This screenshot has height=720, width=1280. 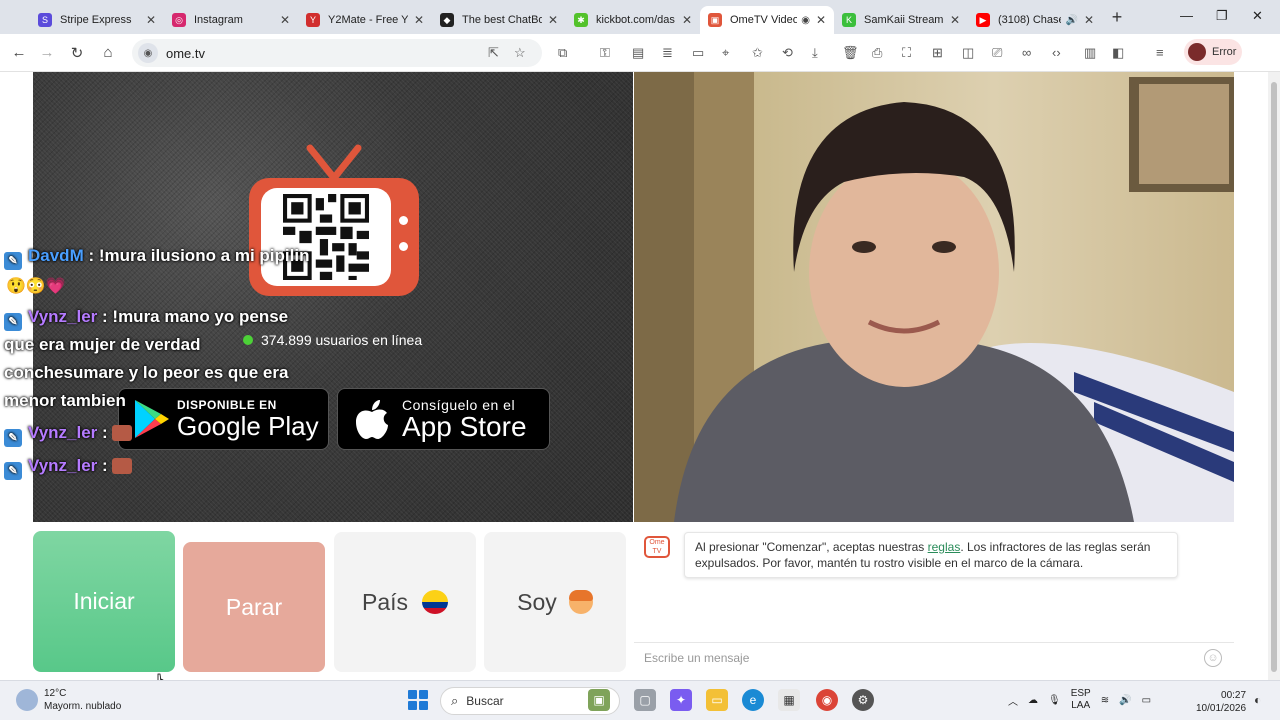 What do you see at coordinates (805, 20) in the screenshot?
I see `recording-icon: ◉` at bounding box center [805, 20].